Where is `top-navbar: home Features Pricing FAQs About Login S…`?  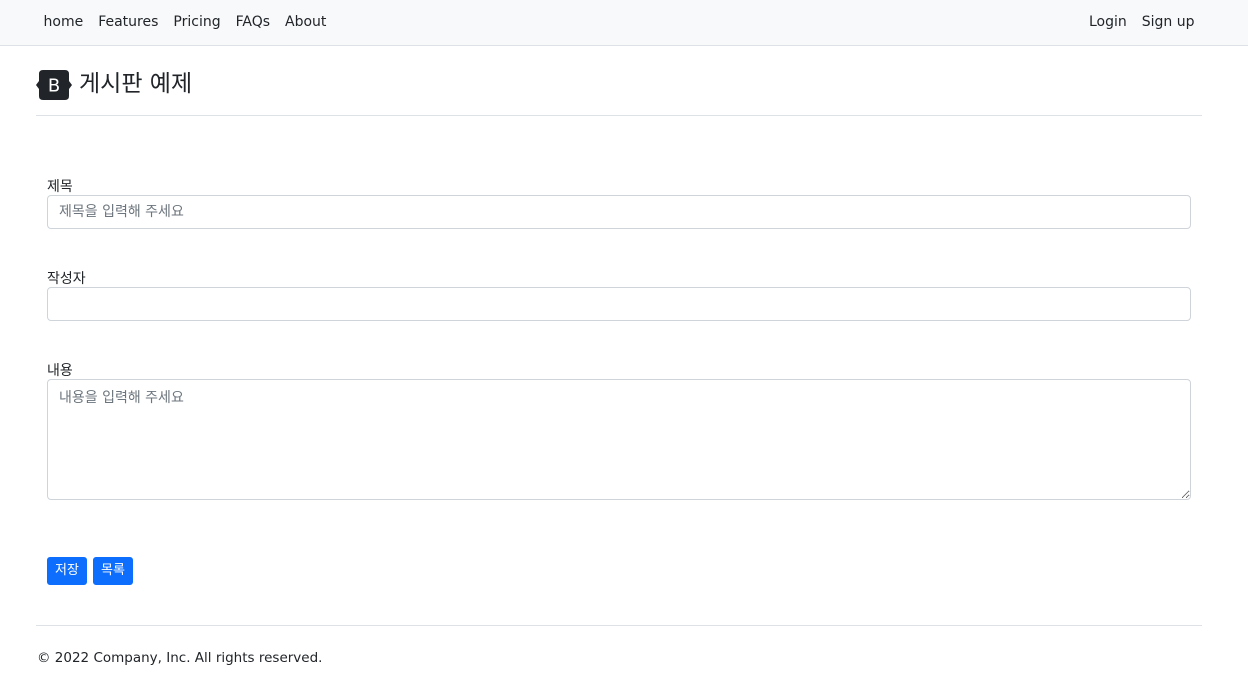 top-navbar: home Features Pricing FAQs About Login S… is located at coordinates (624, 23).